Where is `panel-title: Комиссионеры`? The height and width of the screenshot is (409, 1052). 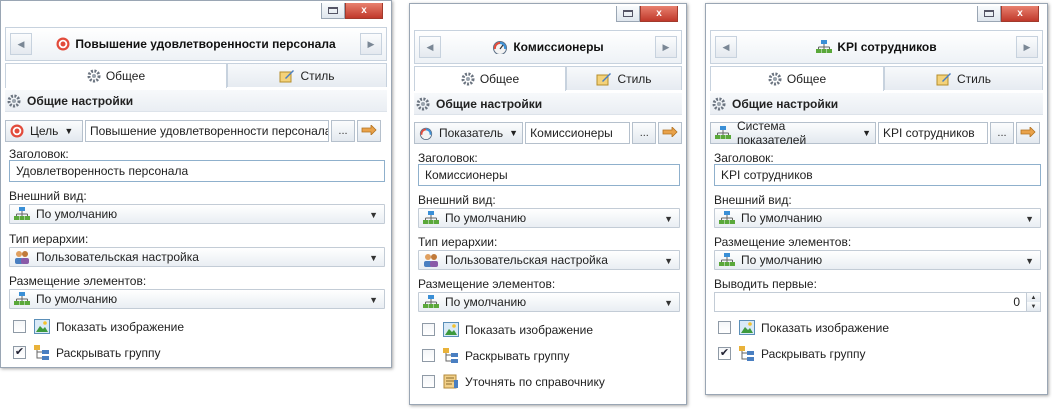 panel-title: Комиссионеры is located at coordinates (558, 47).